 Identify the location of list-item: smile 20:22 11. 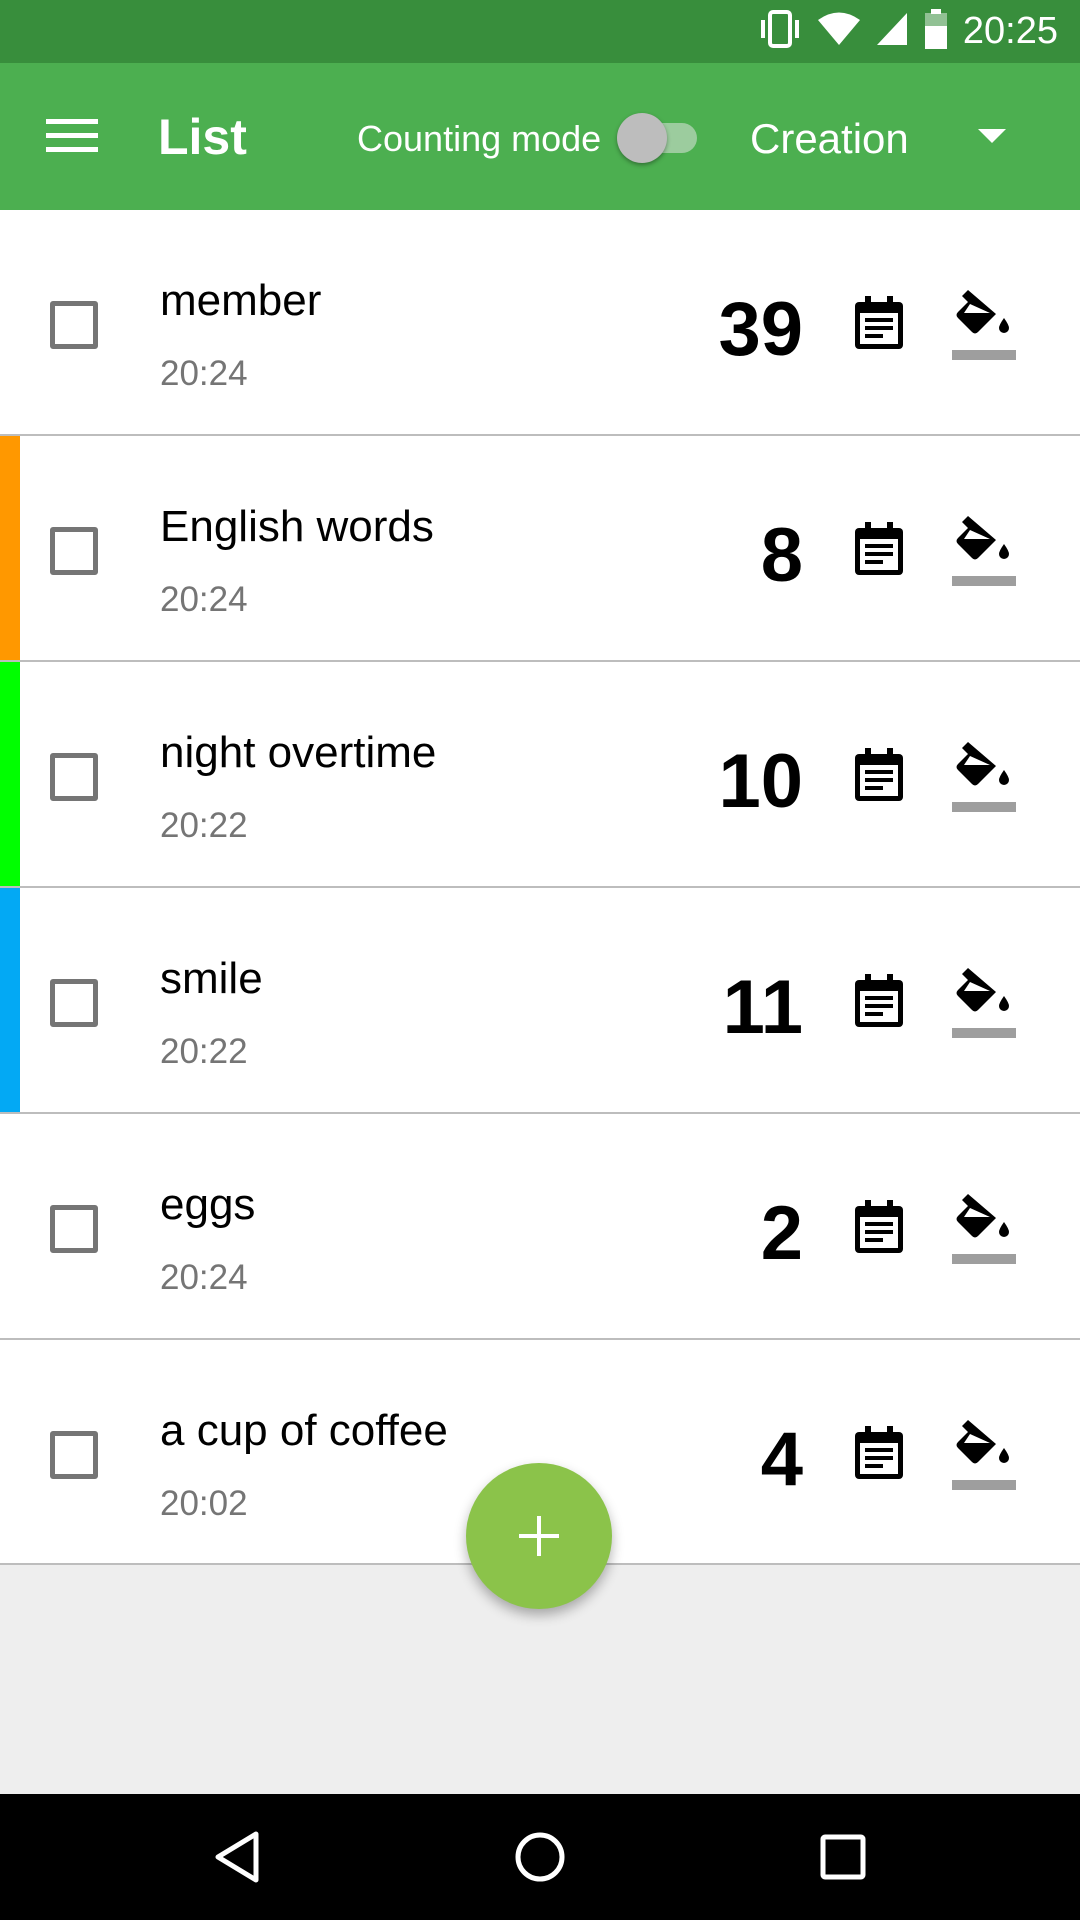
(540, 1001).